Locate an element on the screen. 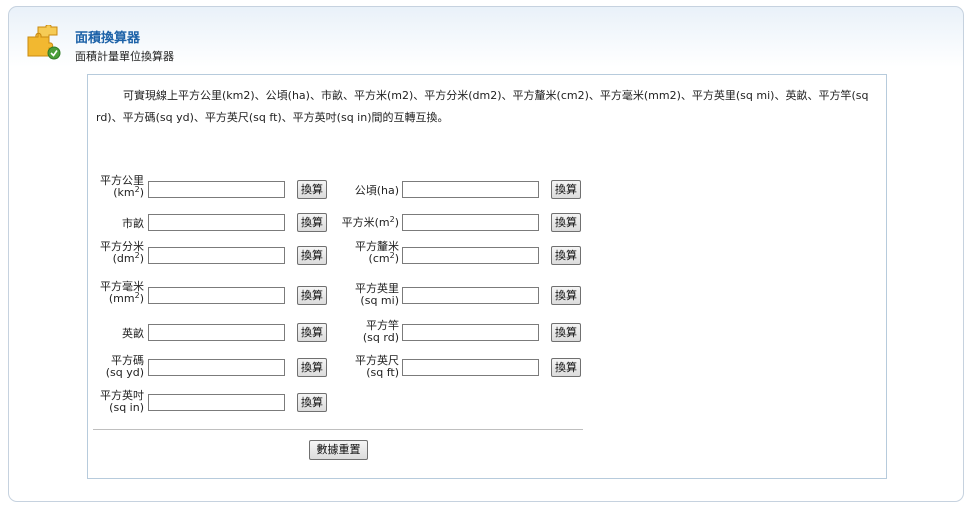 This screenshot has height=512, width=972. input-ha is located at coordinates (470, 189).